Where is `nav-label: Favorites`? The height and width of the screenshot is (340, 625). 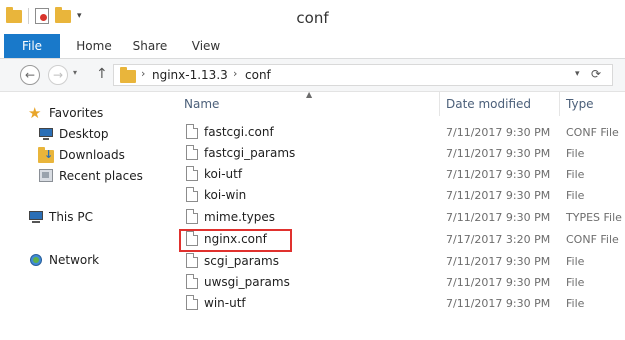 nav-label: Favorites is located at coordinates (76, 113).